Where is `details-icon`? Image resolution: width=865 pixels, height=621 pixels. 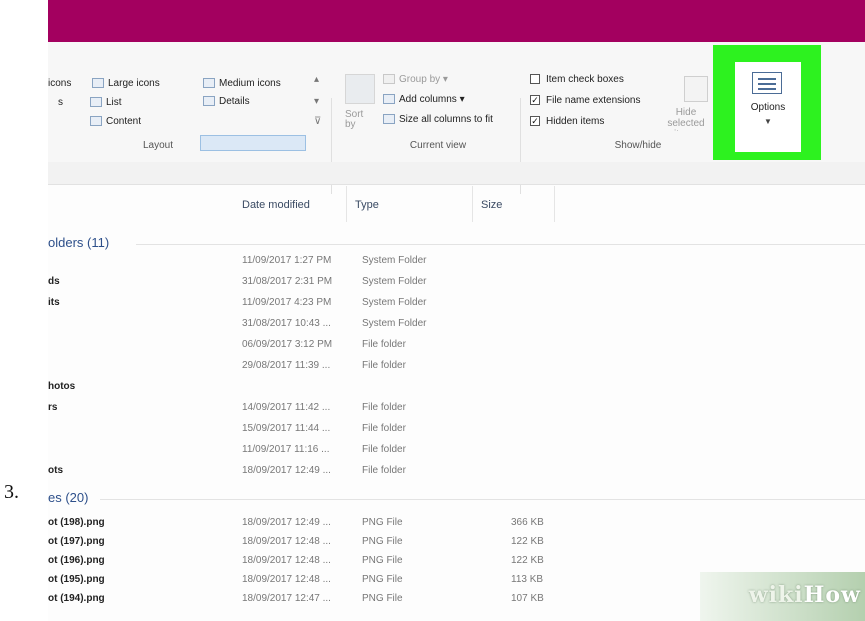 details-icon is located at coordinates (209, 101).